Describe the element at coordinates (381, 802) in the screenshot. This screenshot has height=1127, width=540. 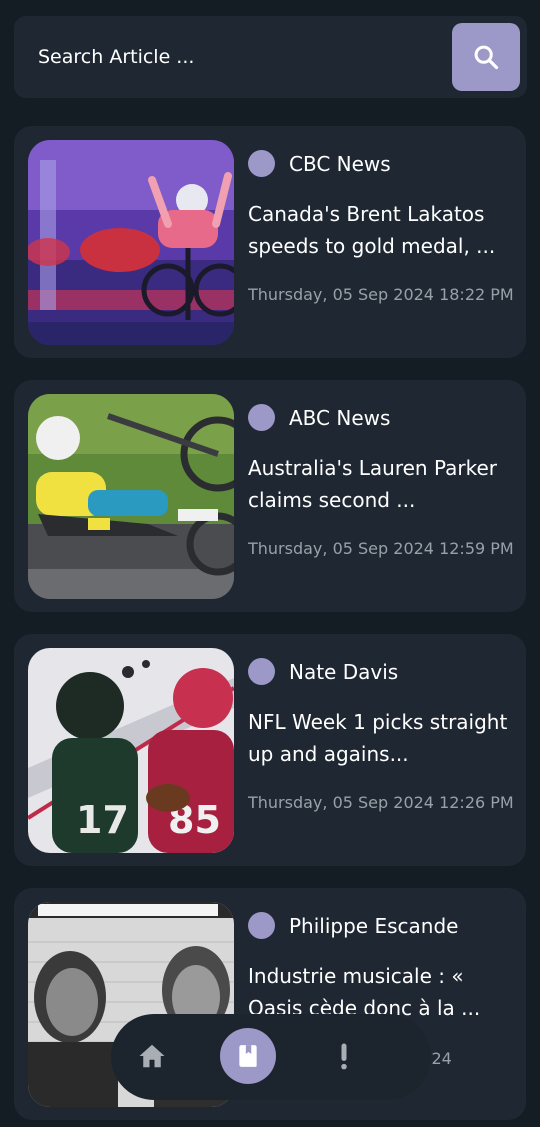
I see `article-date: Thursday, 05 Sep 2024 12:26 PM` at that location.